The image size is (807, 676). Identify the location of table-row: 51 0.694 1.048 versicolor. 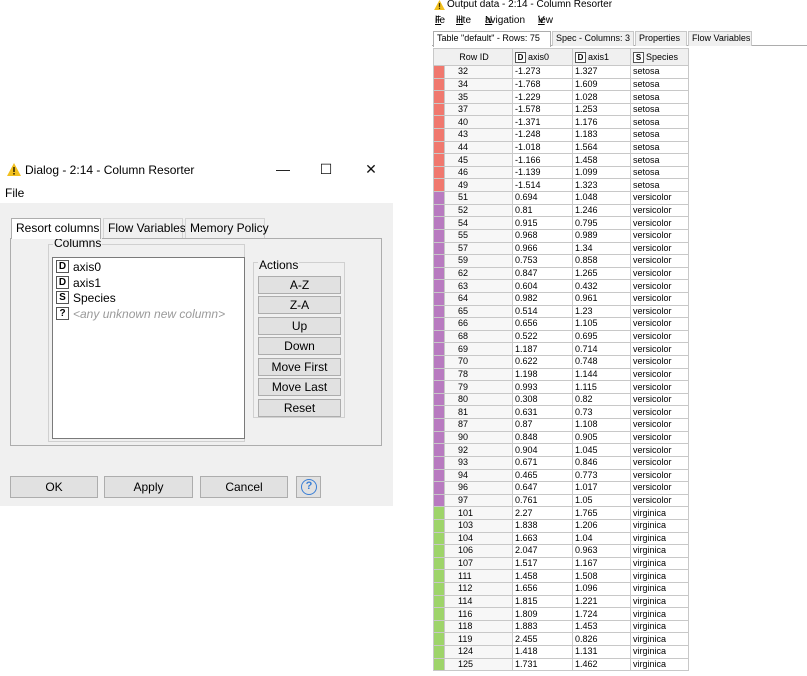
(561, 198).